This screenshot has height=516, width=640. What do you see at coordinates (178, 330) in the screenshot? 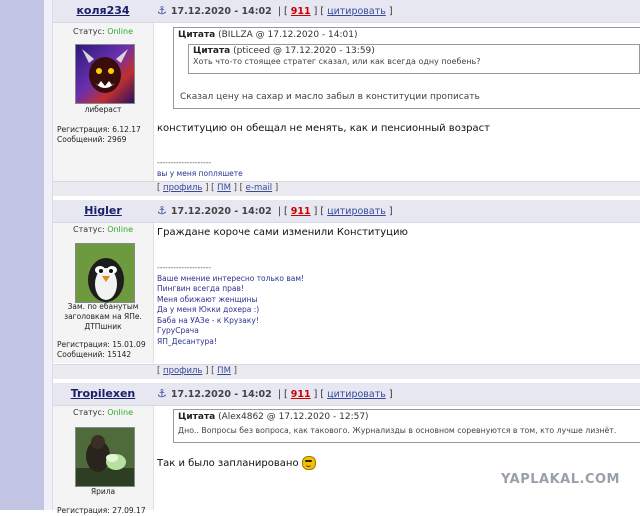
I see `signature-line: ГуруСрача` at bounding box center [178, 330].